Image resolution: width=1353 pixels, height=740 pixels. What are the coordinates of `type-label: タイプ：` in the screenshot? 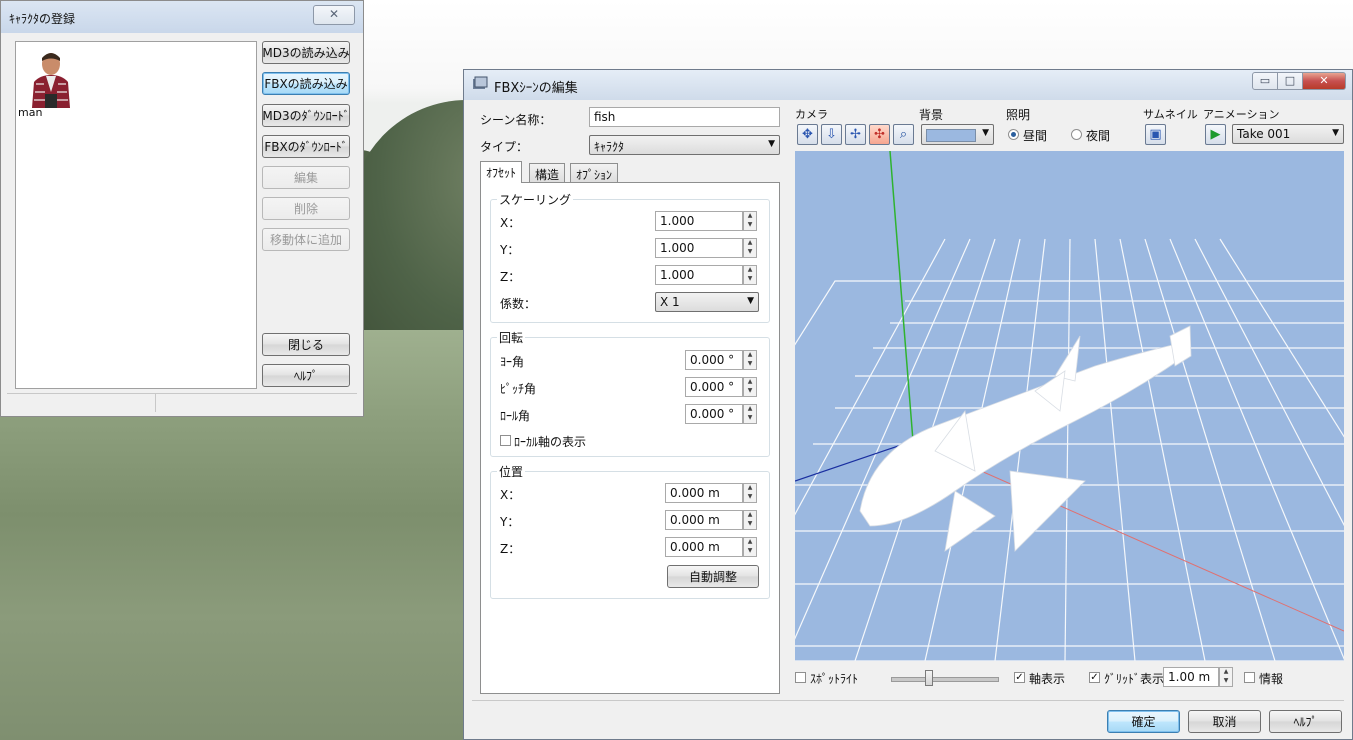 It's located at (504, 147).